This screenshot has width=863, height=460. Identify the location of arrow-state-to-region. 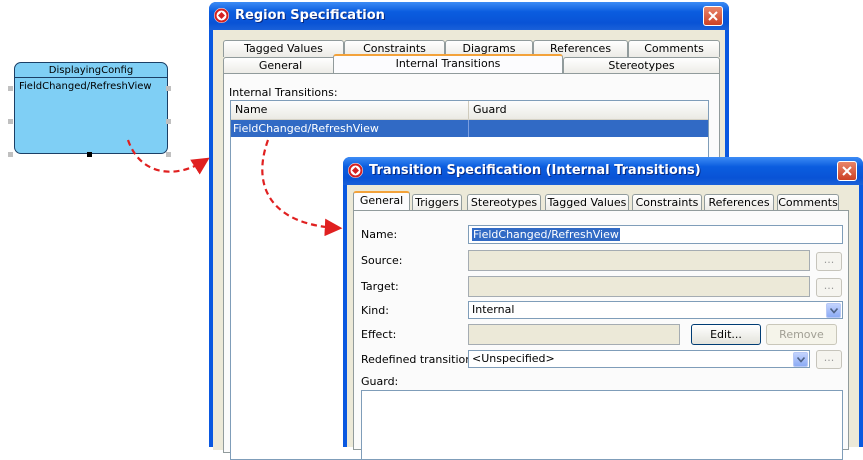
(168, 157).